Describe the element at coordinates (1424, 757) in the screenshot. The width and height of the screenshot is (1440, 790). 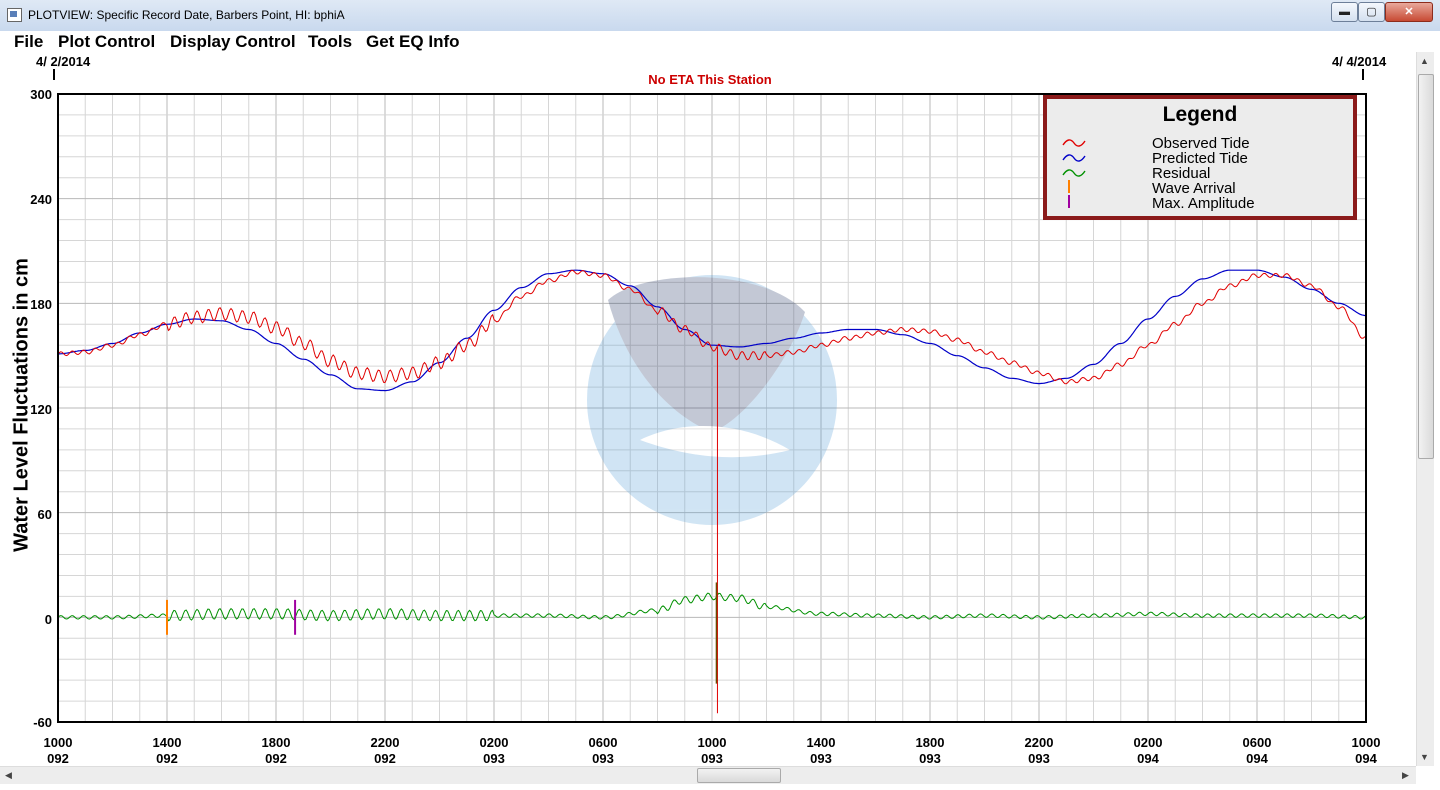
I see `arrow-down-icon: ▼` at that location.